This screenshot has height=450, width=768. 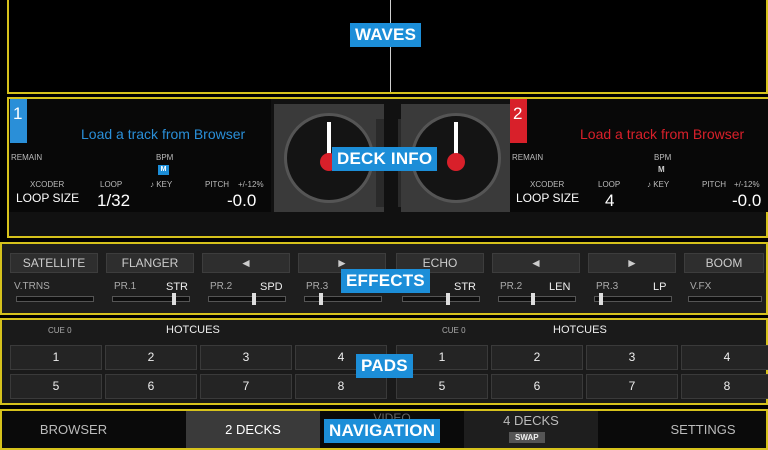 I want to click on left-master-fx-button: SATELLITE, so click(x=54, y=263).